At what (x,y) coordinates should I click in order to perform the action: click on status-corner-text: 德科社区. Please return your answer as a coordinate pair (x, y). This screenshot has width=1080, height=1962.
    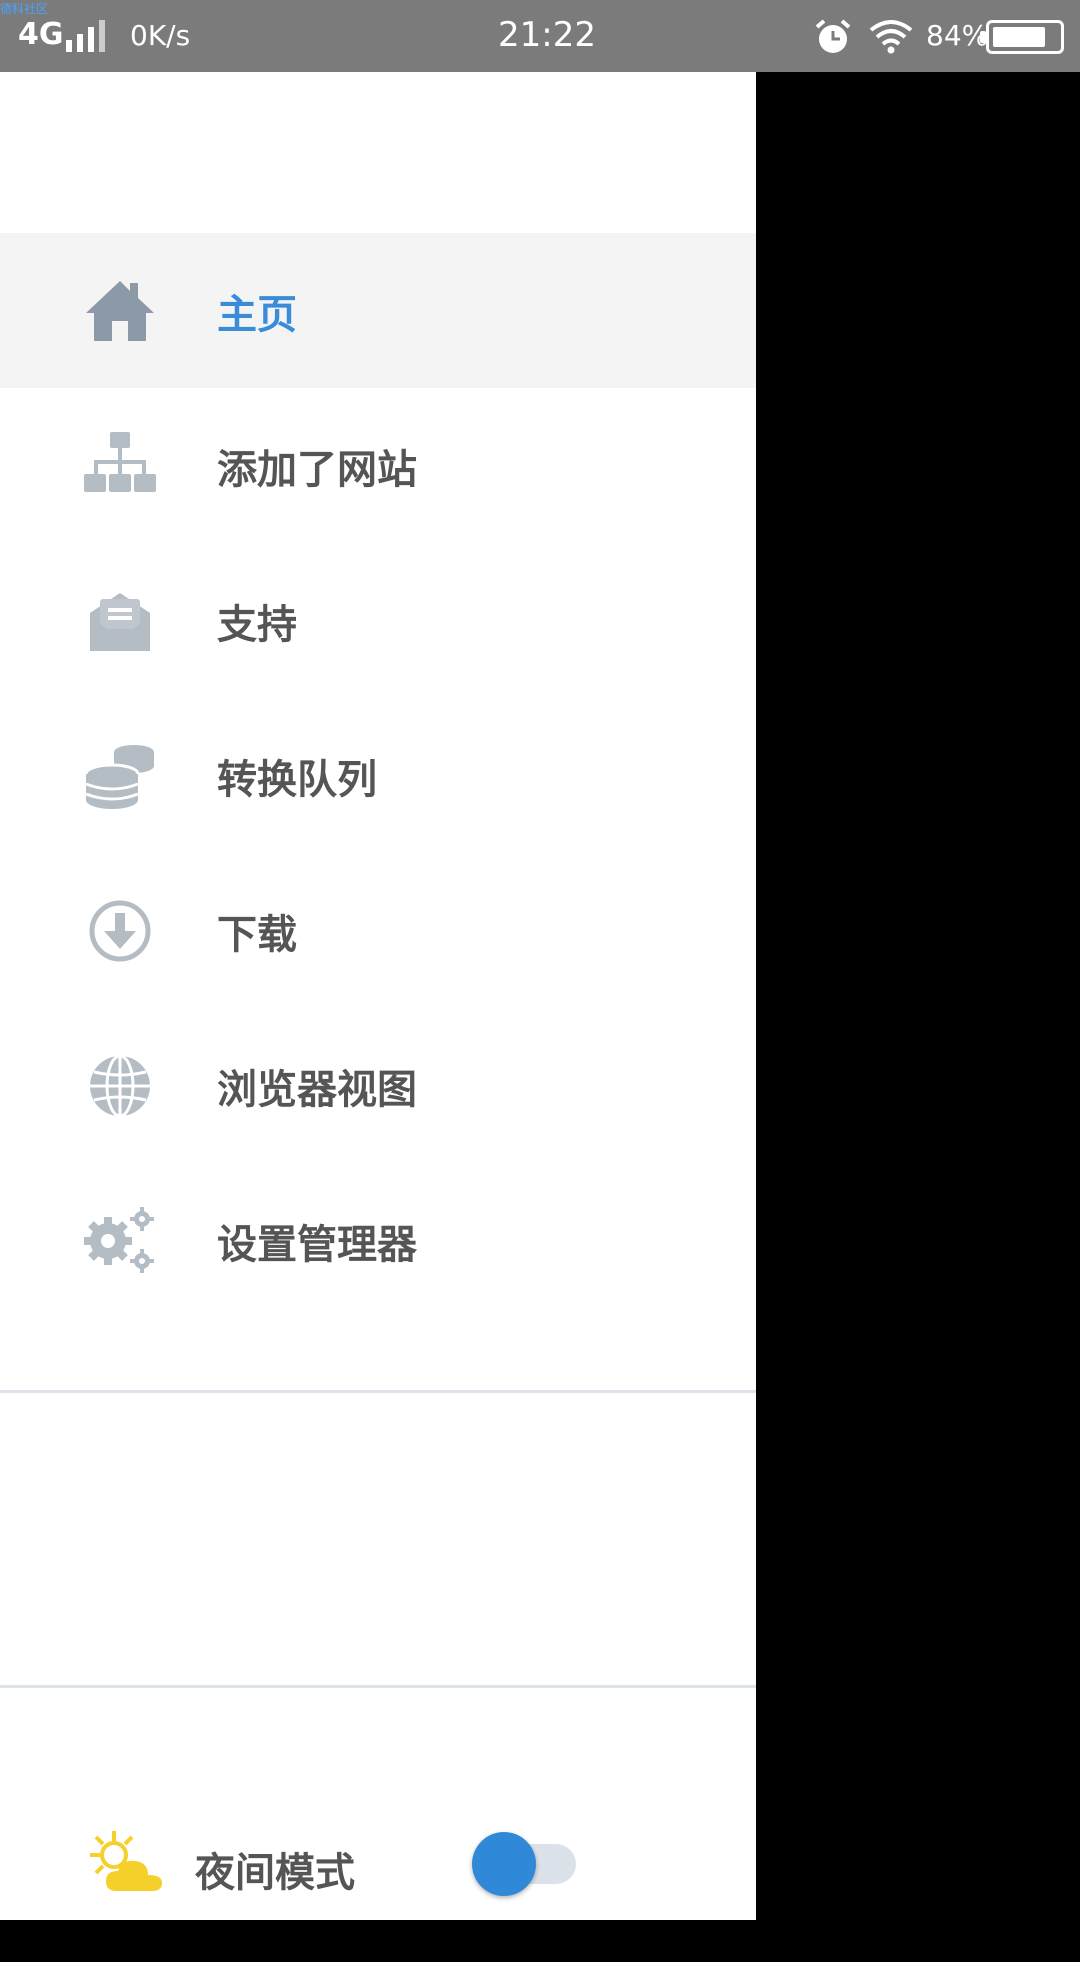
    Looking at the image, I should click on (24, 9).